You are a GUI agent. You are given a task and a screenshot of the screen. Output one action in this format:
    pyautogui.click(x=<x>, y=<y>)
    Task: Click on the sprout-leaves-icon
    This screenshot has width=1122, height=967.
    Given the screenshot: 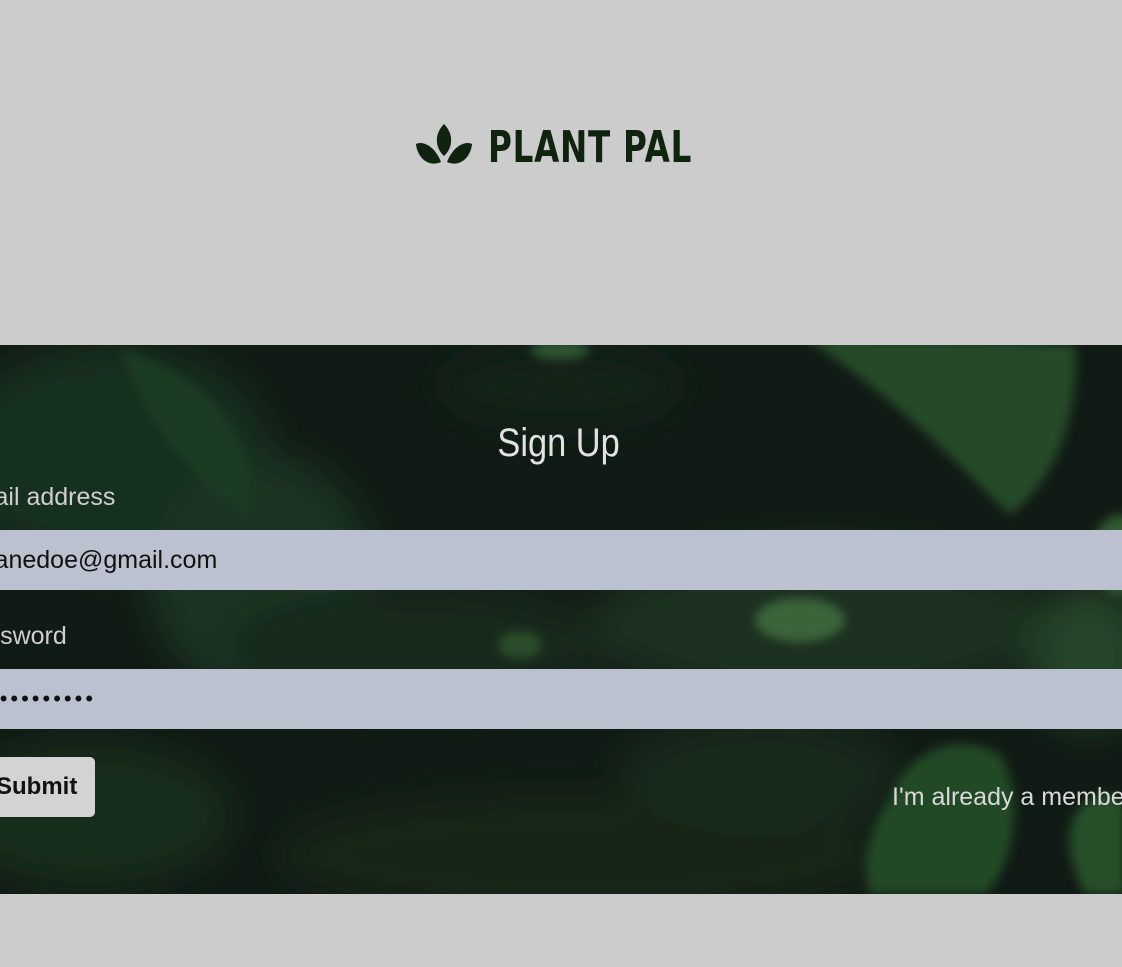 What is the action you would take?
    pyautogui.click(x=444, y=144)
    